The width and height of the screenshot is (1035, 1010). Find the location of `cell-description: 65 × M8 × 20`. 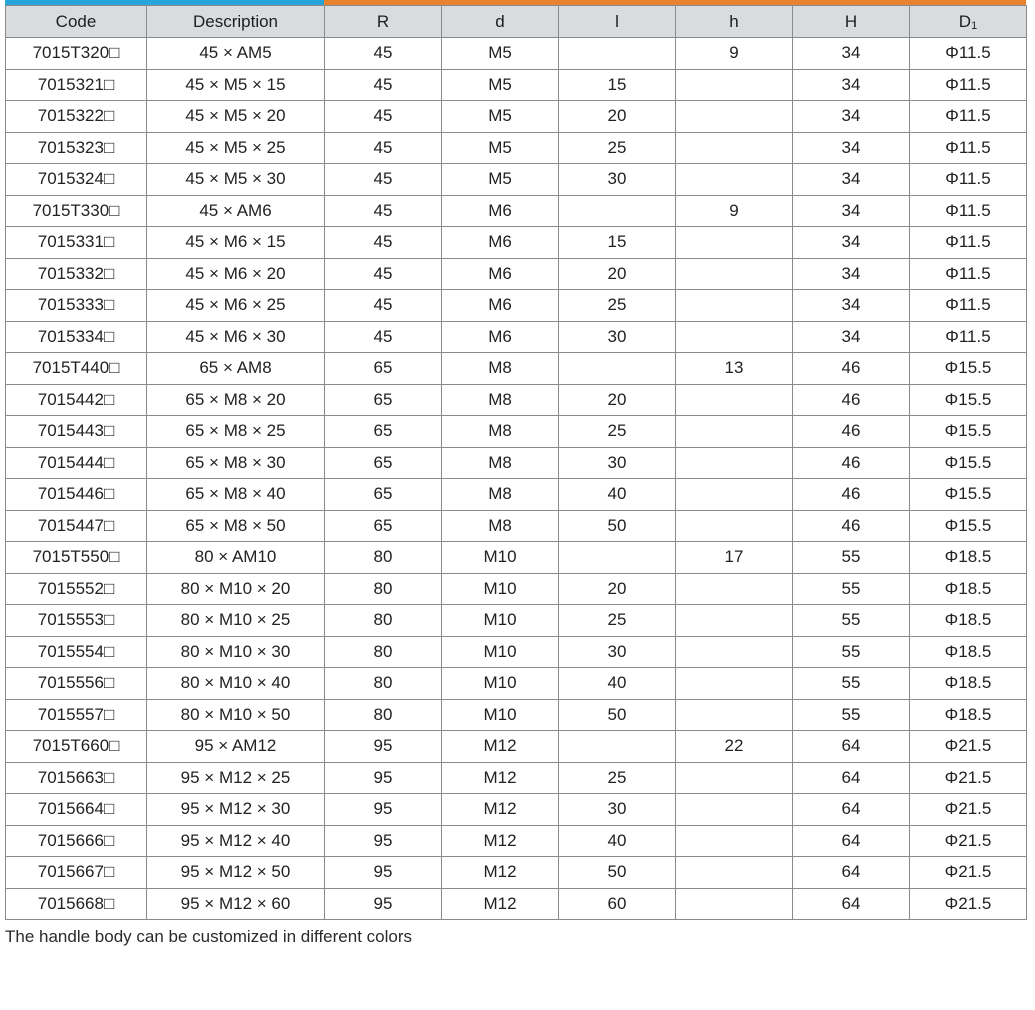

cell-description: 65 × M8 × 20 is located at coordinates (235, 399).